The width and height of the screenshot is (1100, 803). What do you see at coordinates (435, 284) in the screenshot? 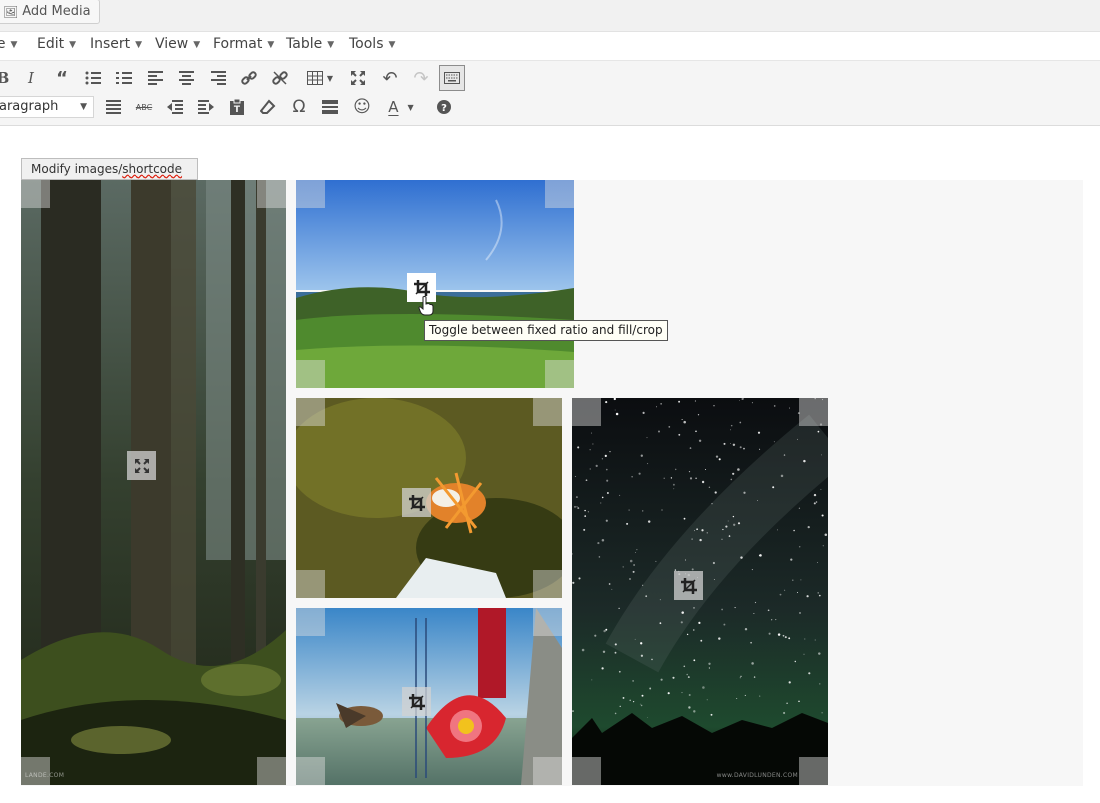
I see `gallery-image-coast` at bounding box center [435, 284].